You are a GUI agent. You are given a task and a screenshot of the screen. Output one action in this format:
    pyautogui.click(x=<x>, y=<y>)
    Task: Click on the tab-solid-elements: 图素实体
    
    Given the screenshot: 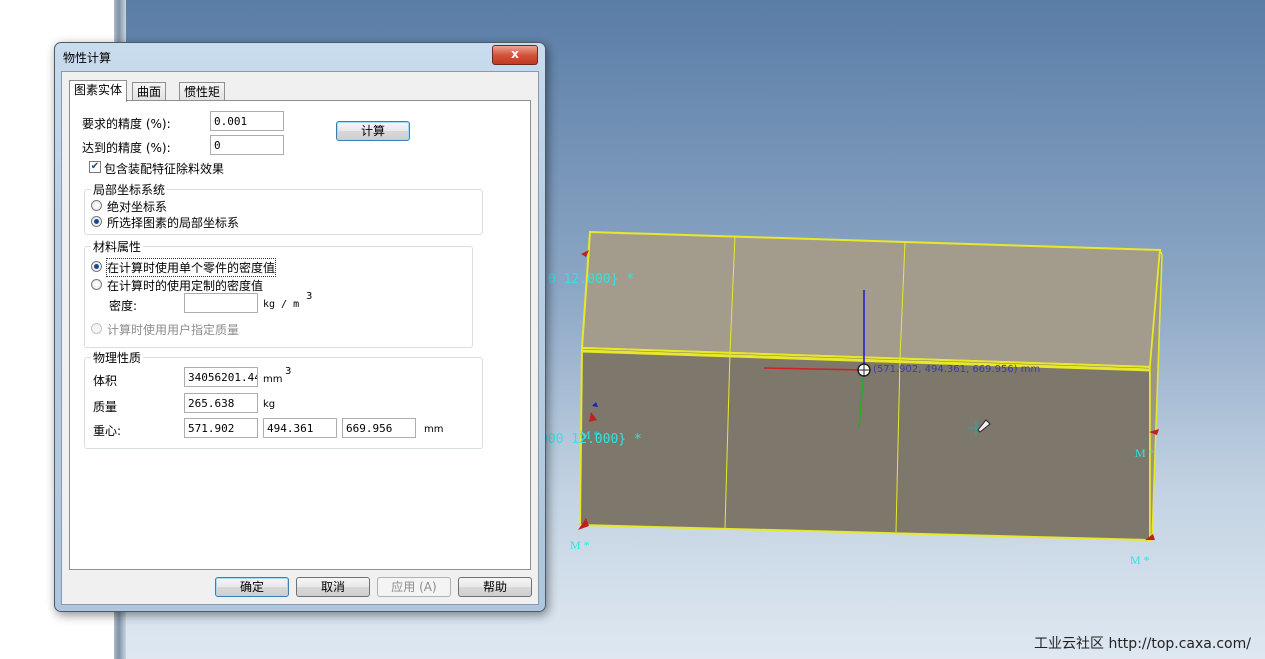 What is the action you would take?
    pyautogui.click(x=98, y=91)
    